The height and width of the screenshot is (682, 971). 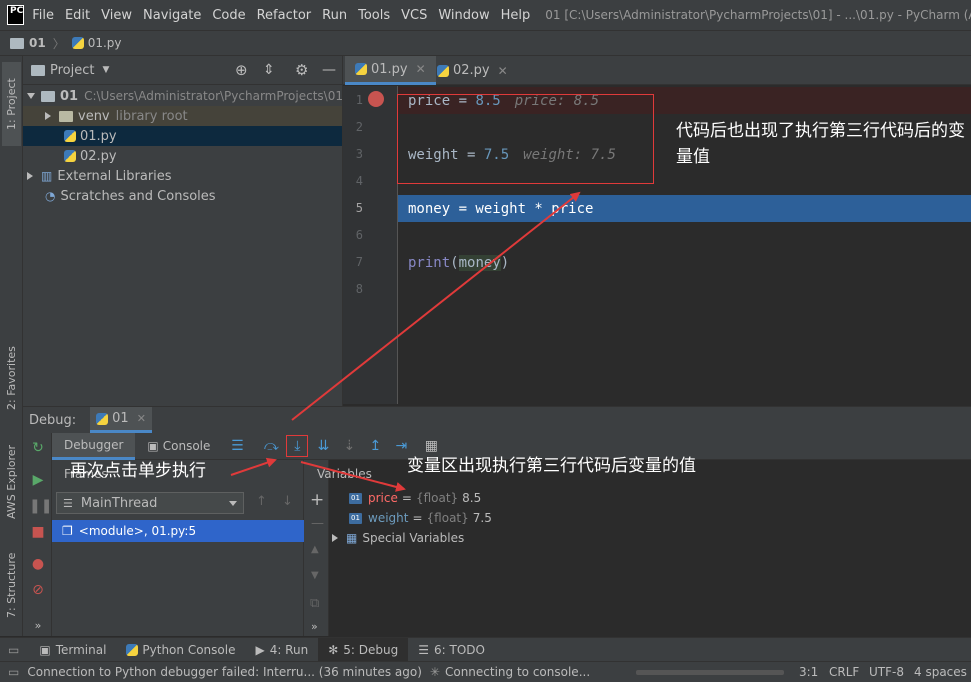 I want to click on tree-item-external-libraries: ▥ External Libraries, so click(x=182, y=176).